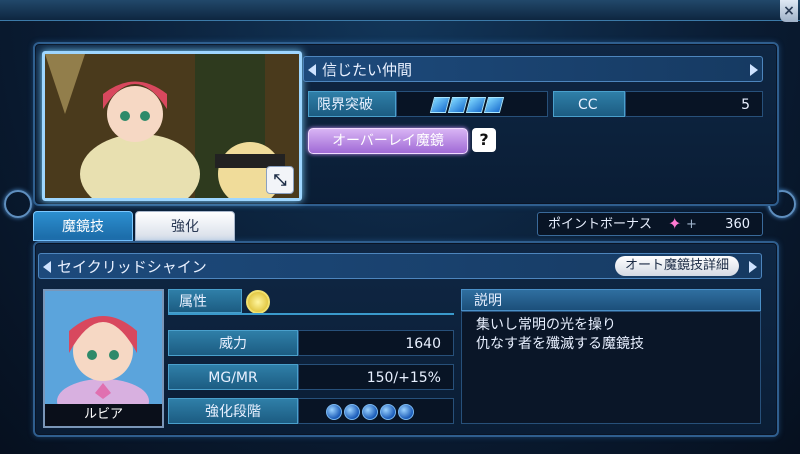 The width and height of the screenshot is (800, 454). Describe the element at coordinates (737, 224) in the screenshot. I see `point-bonus-value: 360` at that location.